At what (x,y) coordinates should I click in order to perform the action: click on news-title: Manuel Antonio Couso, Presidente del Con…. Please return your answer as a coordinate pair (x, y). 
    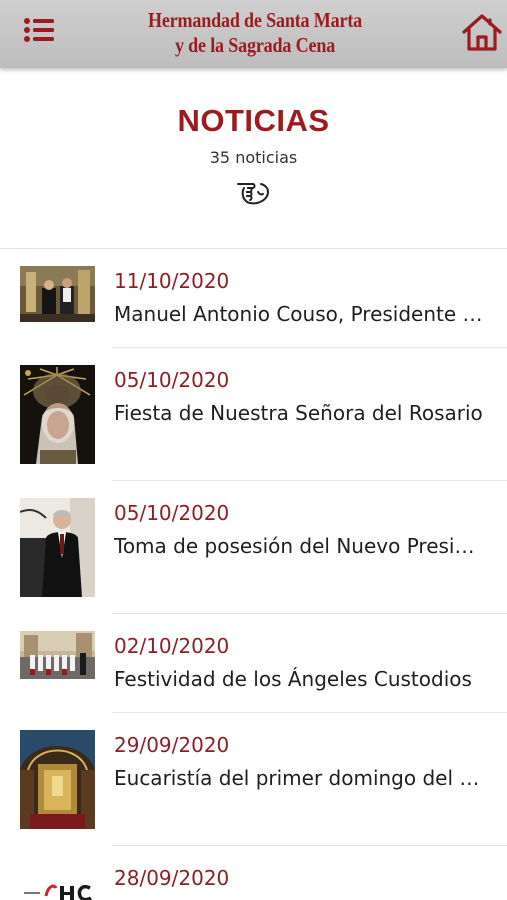
    Looking at the image, I should click on (300, 314).